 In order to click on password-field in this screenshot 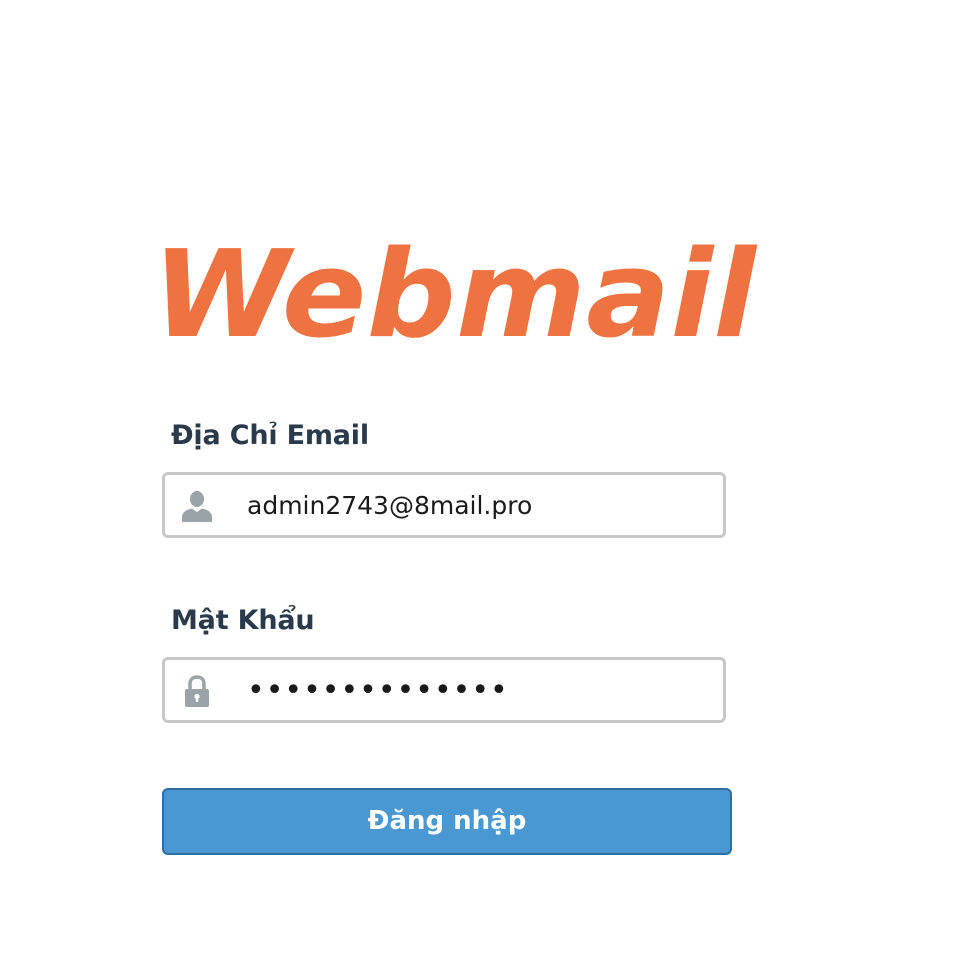, I will do `click(444, 690)`.